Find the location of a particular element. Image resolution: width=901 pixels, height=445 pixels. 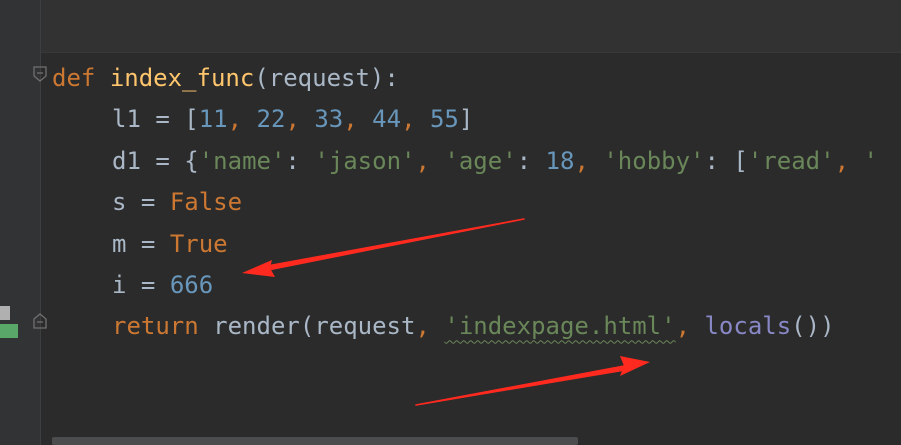

close-paren: ) is located at coordinates (827, 326).